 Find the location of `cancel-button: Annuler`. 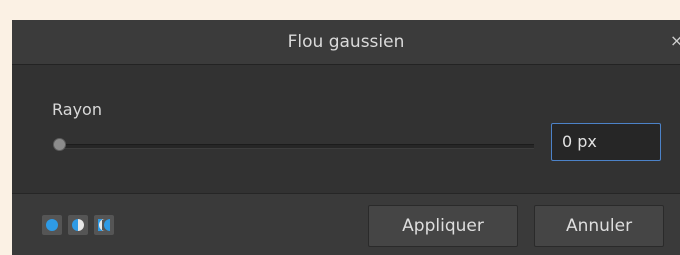

cancel-button: Annuler is located at coordinates (599, 226).